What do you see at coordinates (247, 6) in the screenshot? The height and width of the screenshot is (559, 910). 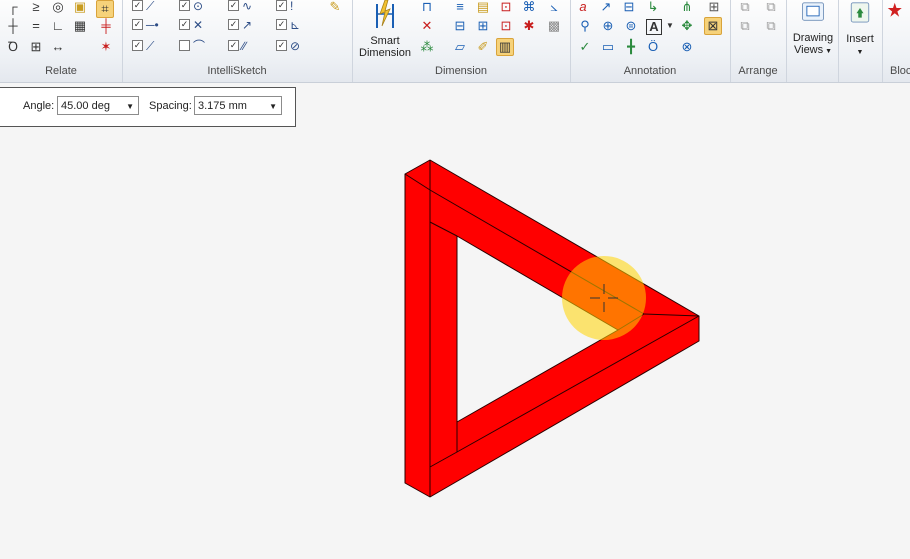 I see `curve-point-icon: ∿` at bounding box center [247, 6].